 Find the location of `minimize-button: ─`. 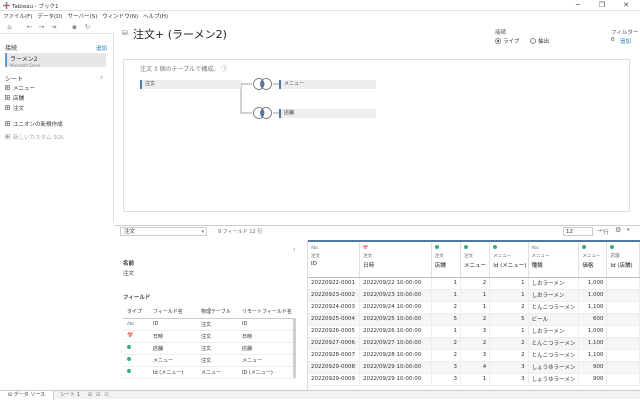

minimize-button: ─ is located at coordinates (578, 5).